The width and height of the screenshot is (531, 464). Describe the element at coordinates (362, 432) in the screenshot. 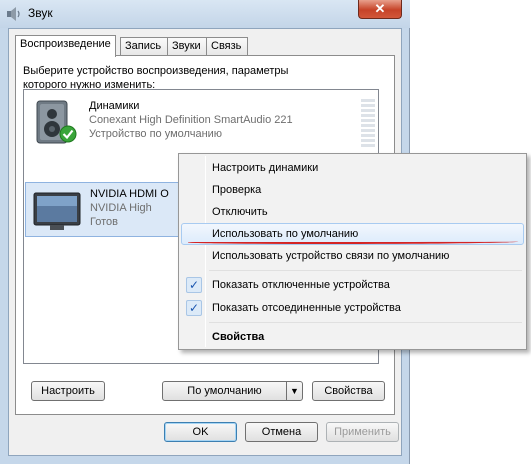

I see `apply-button: Применить` at that location.